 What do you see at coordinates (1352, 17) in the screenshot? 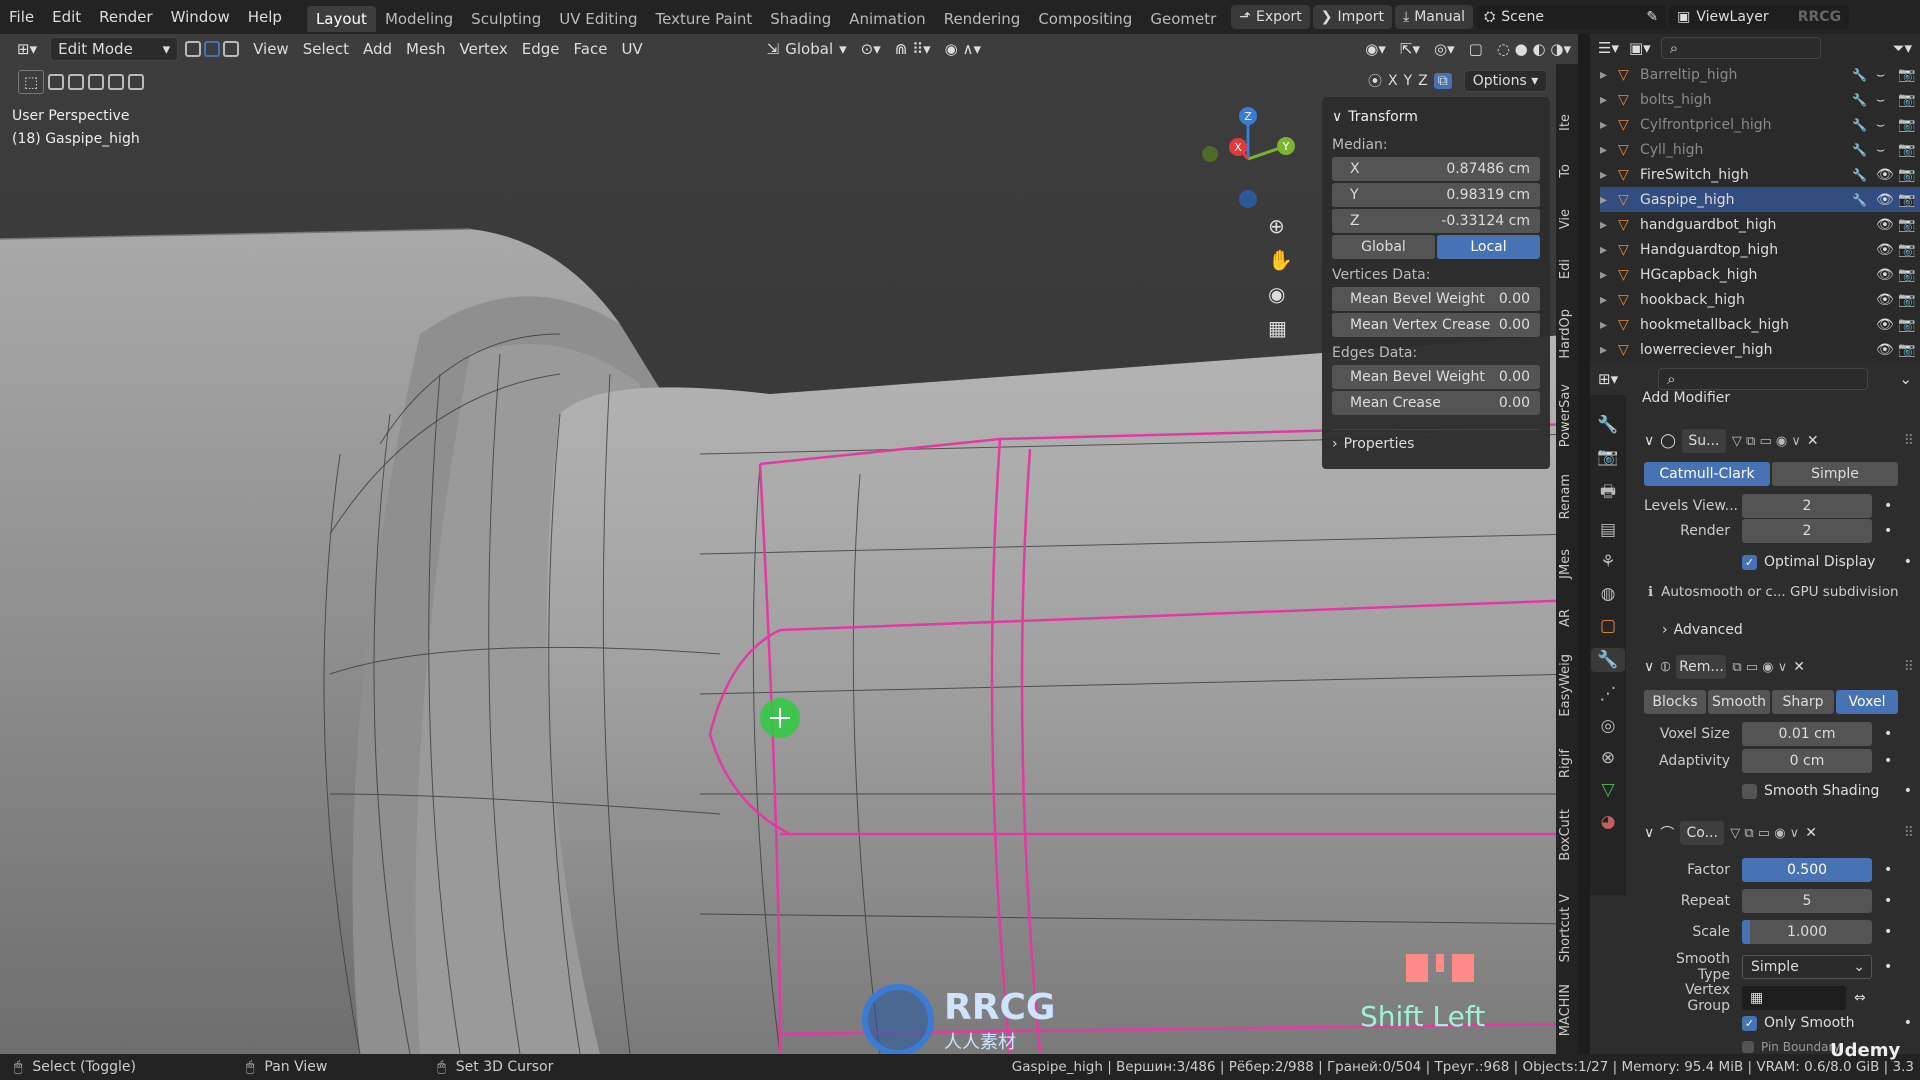
I see `import-button: ❯ Import` at bounding box center [1352, 17].